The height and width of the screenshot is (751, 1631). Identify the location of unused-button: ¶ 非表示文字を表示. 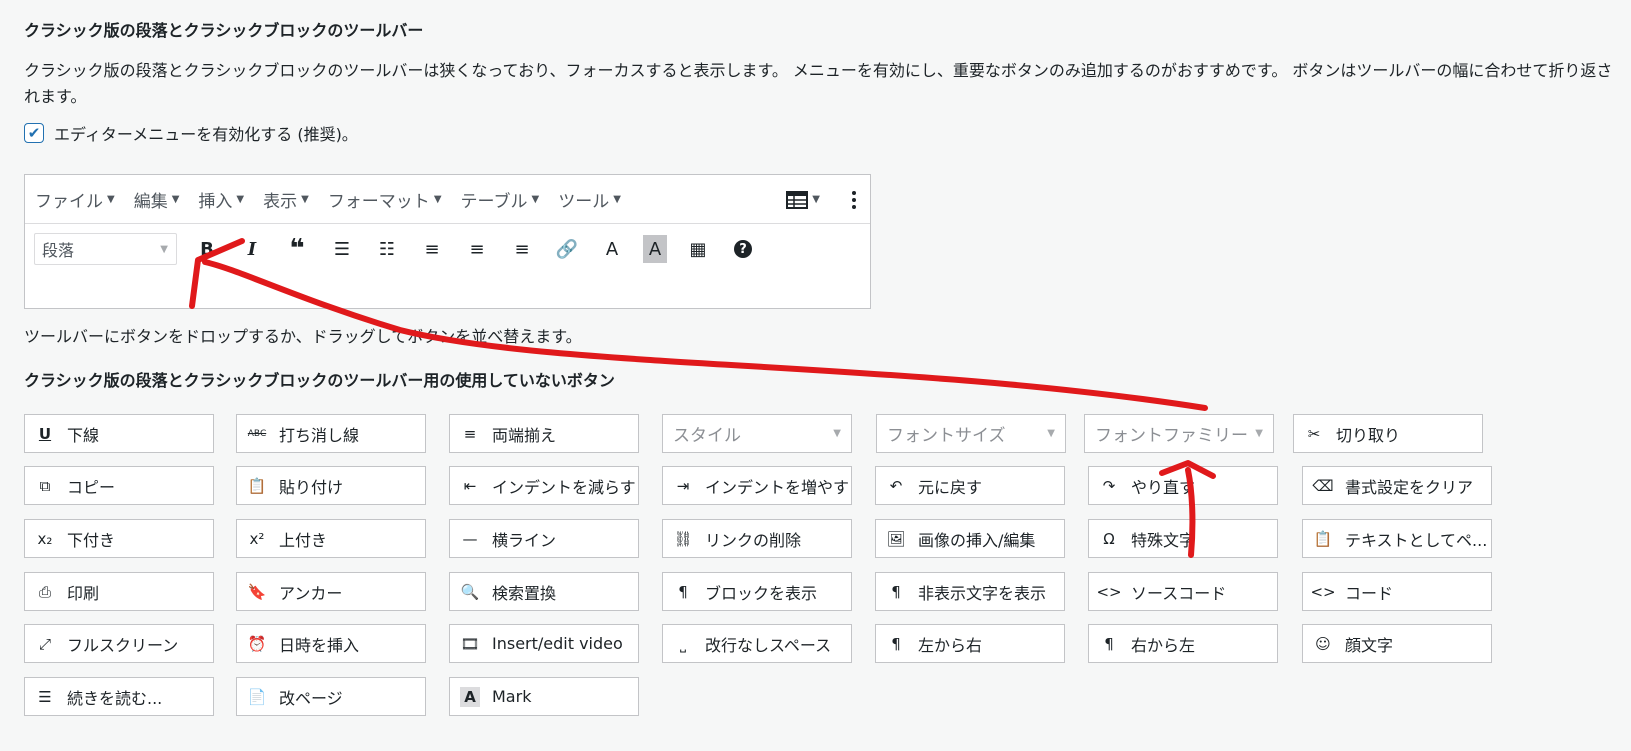
(970, 591).